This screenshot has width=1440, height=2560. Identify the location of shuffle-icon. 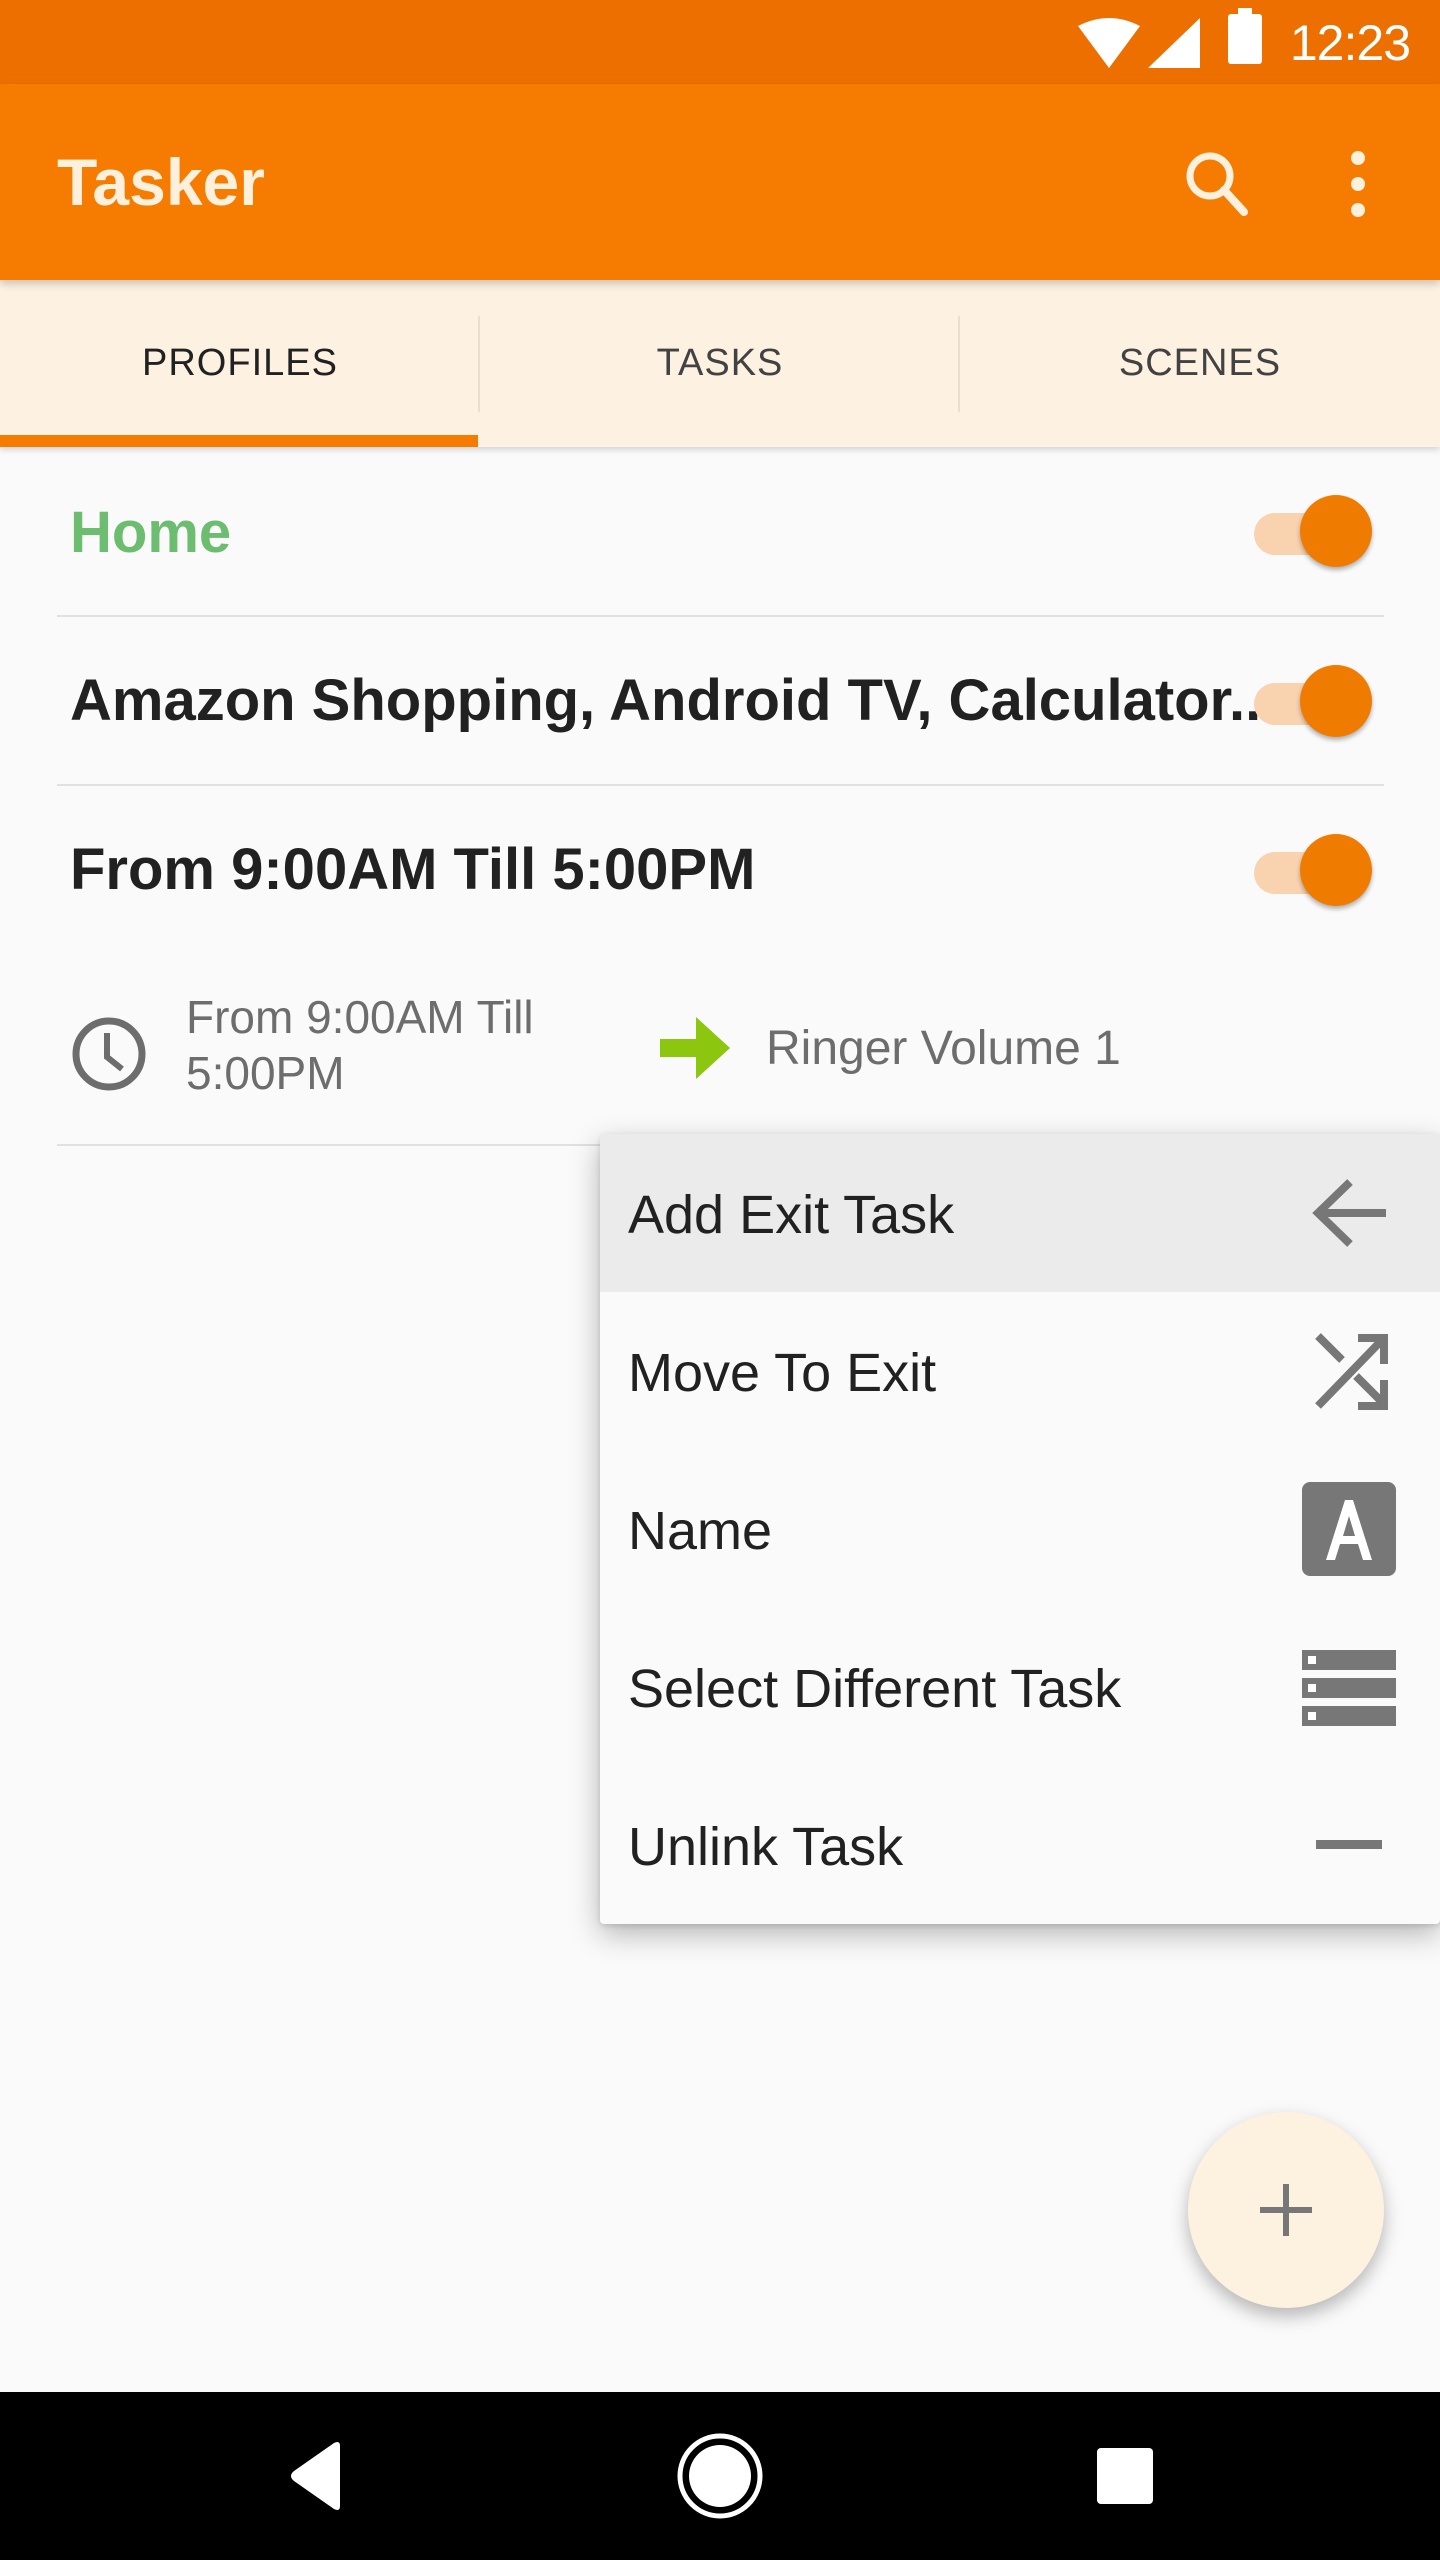
(1351, 1371).